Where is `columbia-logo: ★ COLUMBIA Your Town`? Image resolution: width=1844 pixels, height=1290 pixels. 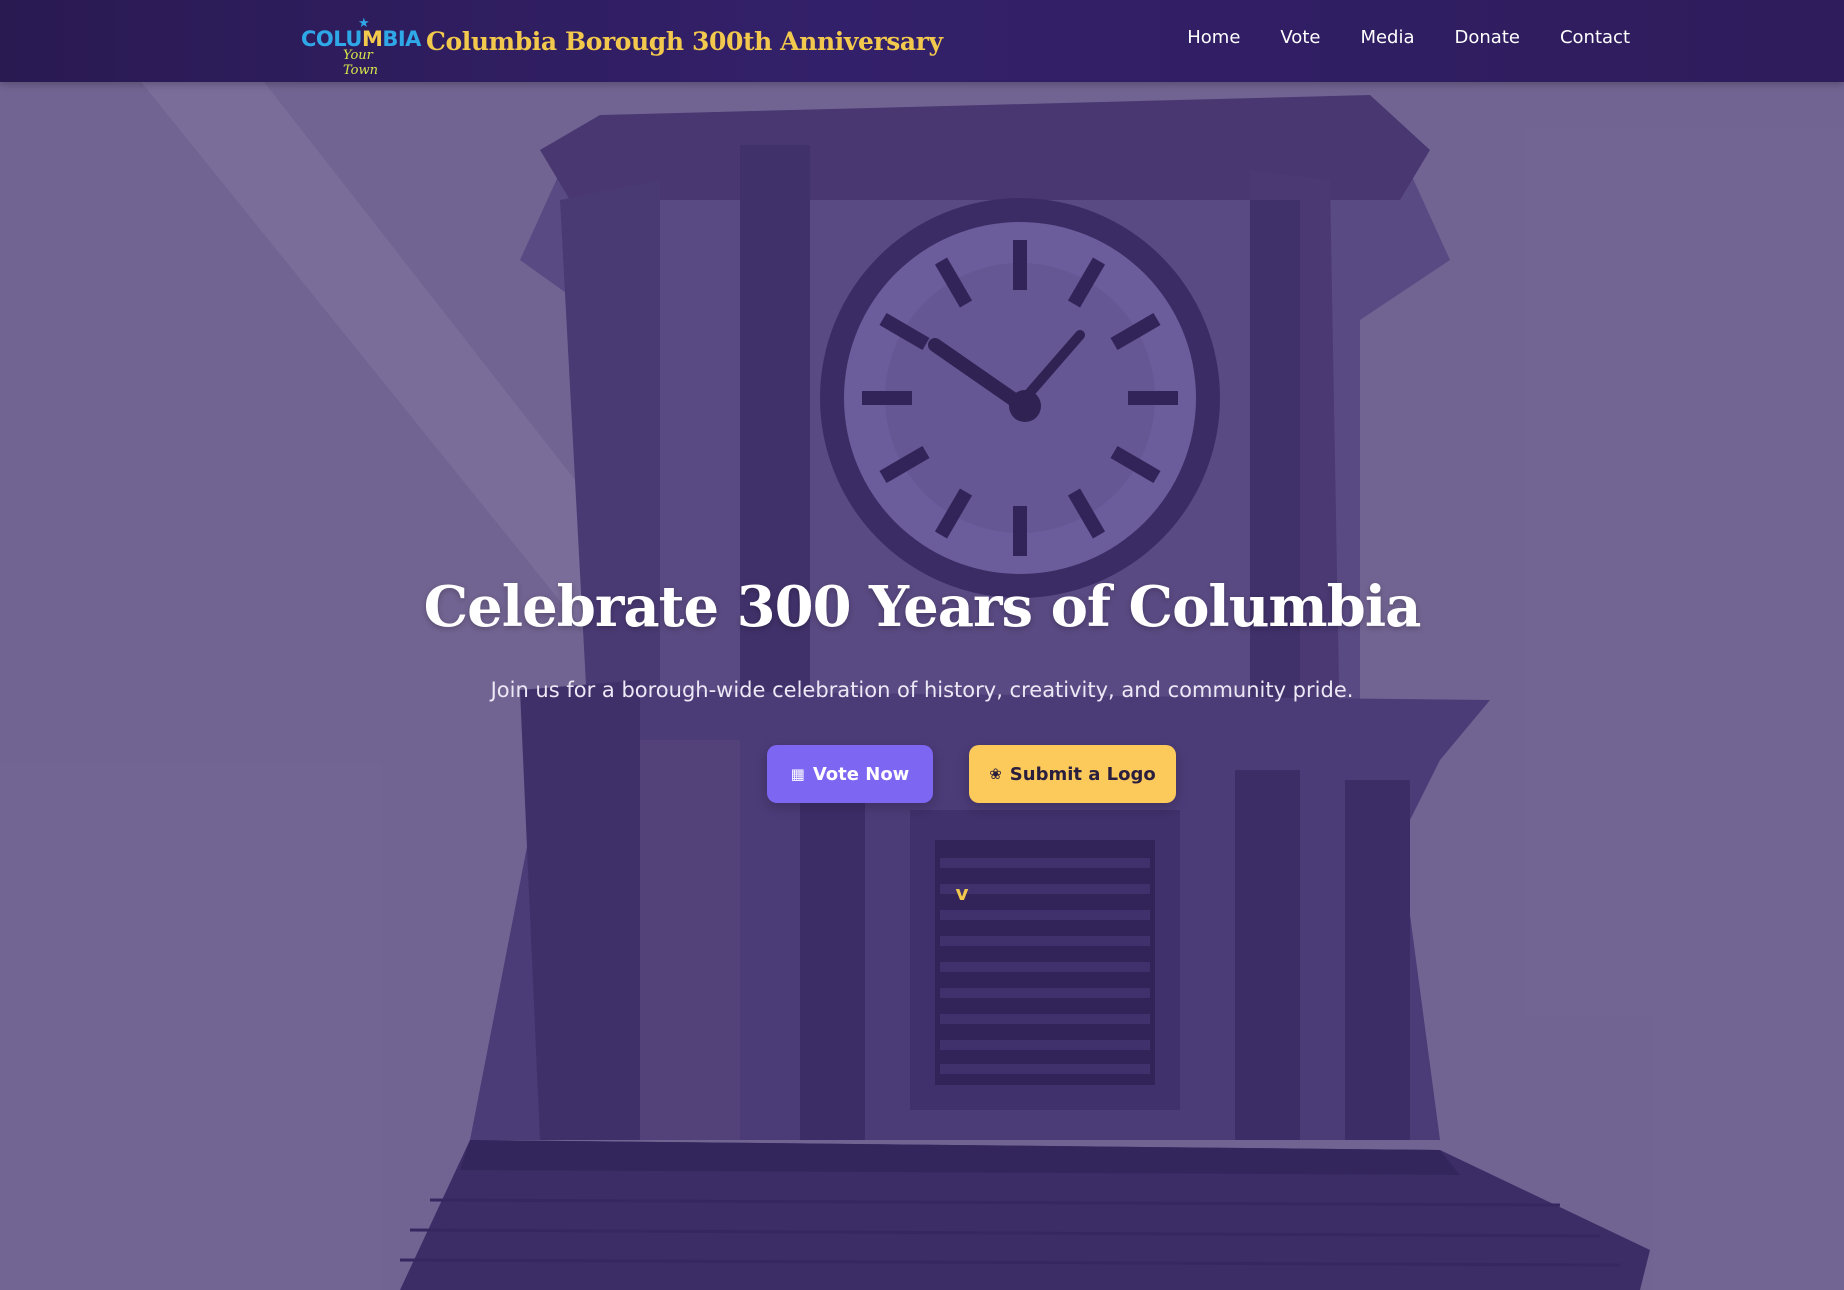 columbia-logo: ★ COLUMBIA Your Town is located at coordinates (360, 45).